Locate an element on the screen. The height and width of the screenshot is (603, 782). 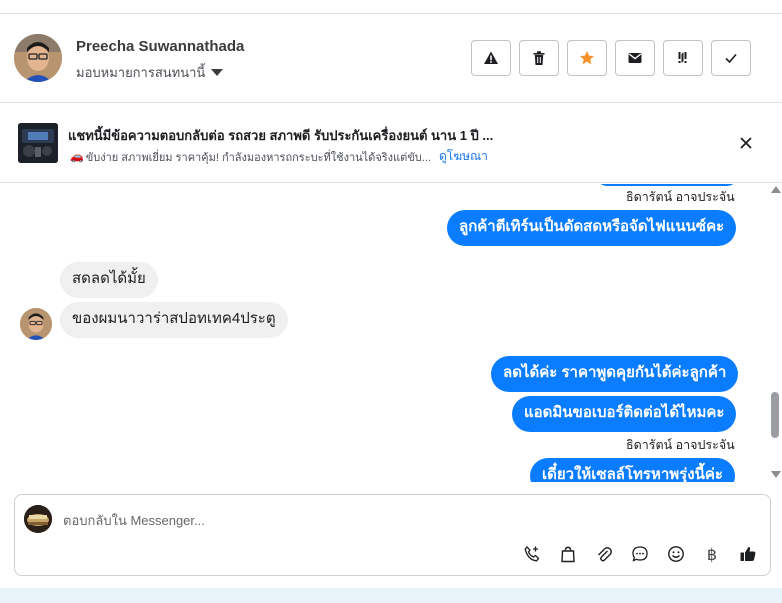
thumbs-up-icon is located at coordinates (748, 553).